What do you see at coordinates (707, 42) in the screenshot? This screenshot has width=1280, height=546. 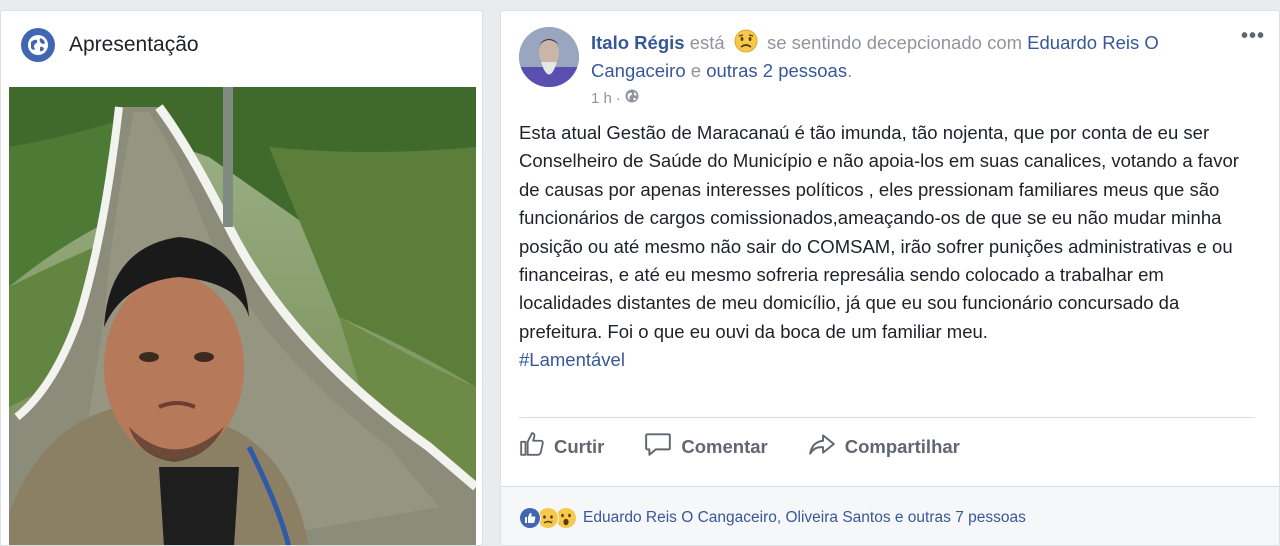 I see `post-verb: está` at bounding box center [707, 42].